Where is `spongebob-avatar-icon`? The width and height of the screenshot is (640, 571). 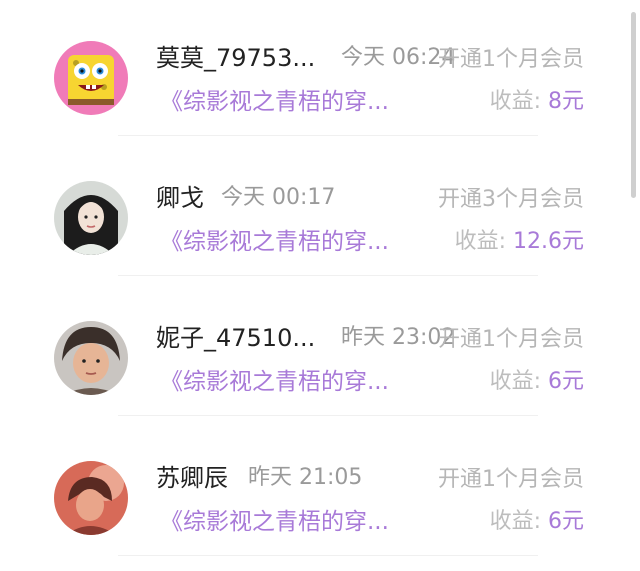
spongebob-avatar-icon is located at coordinates (91, 78).